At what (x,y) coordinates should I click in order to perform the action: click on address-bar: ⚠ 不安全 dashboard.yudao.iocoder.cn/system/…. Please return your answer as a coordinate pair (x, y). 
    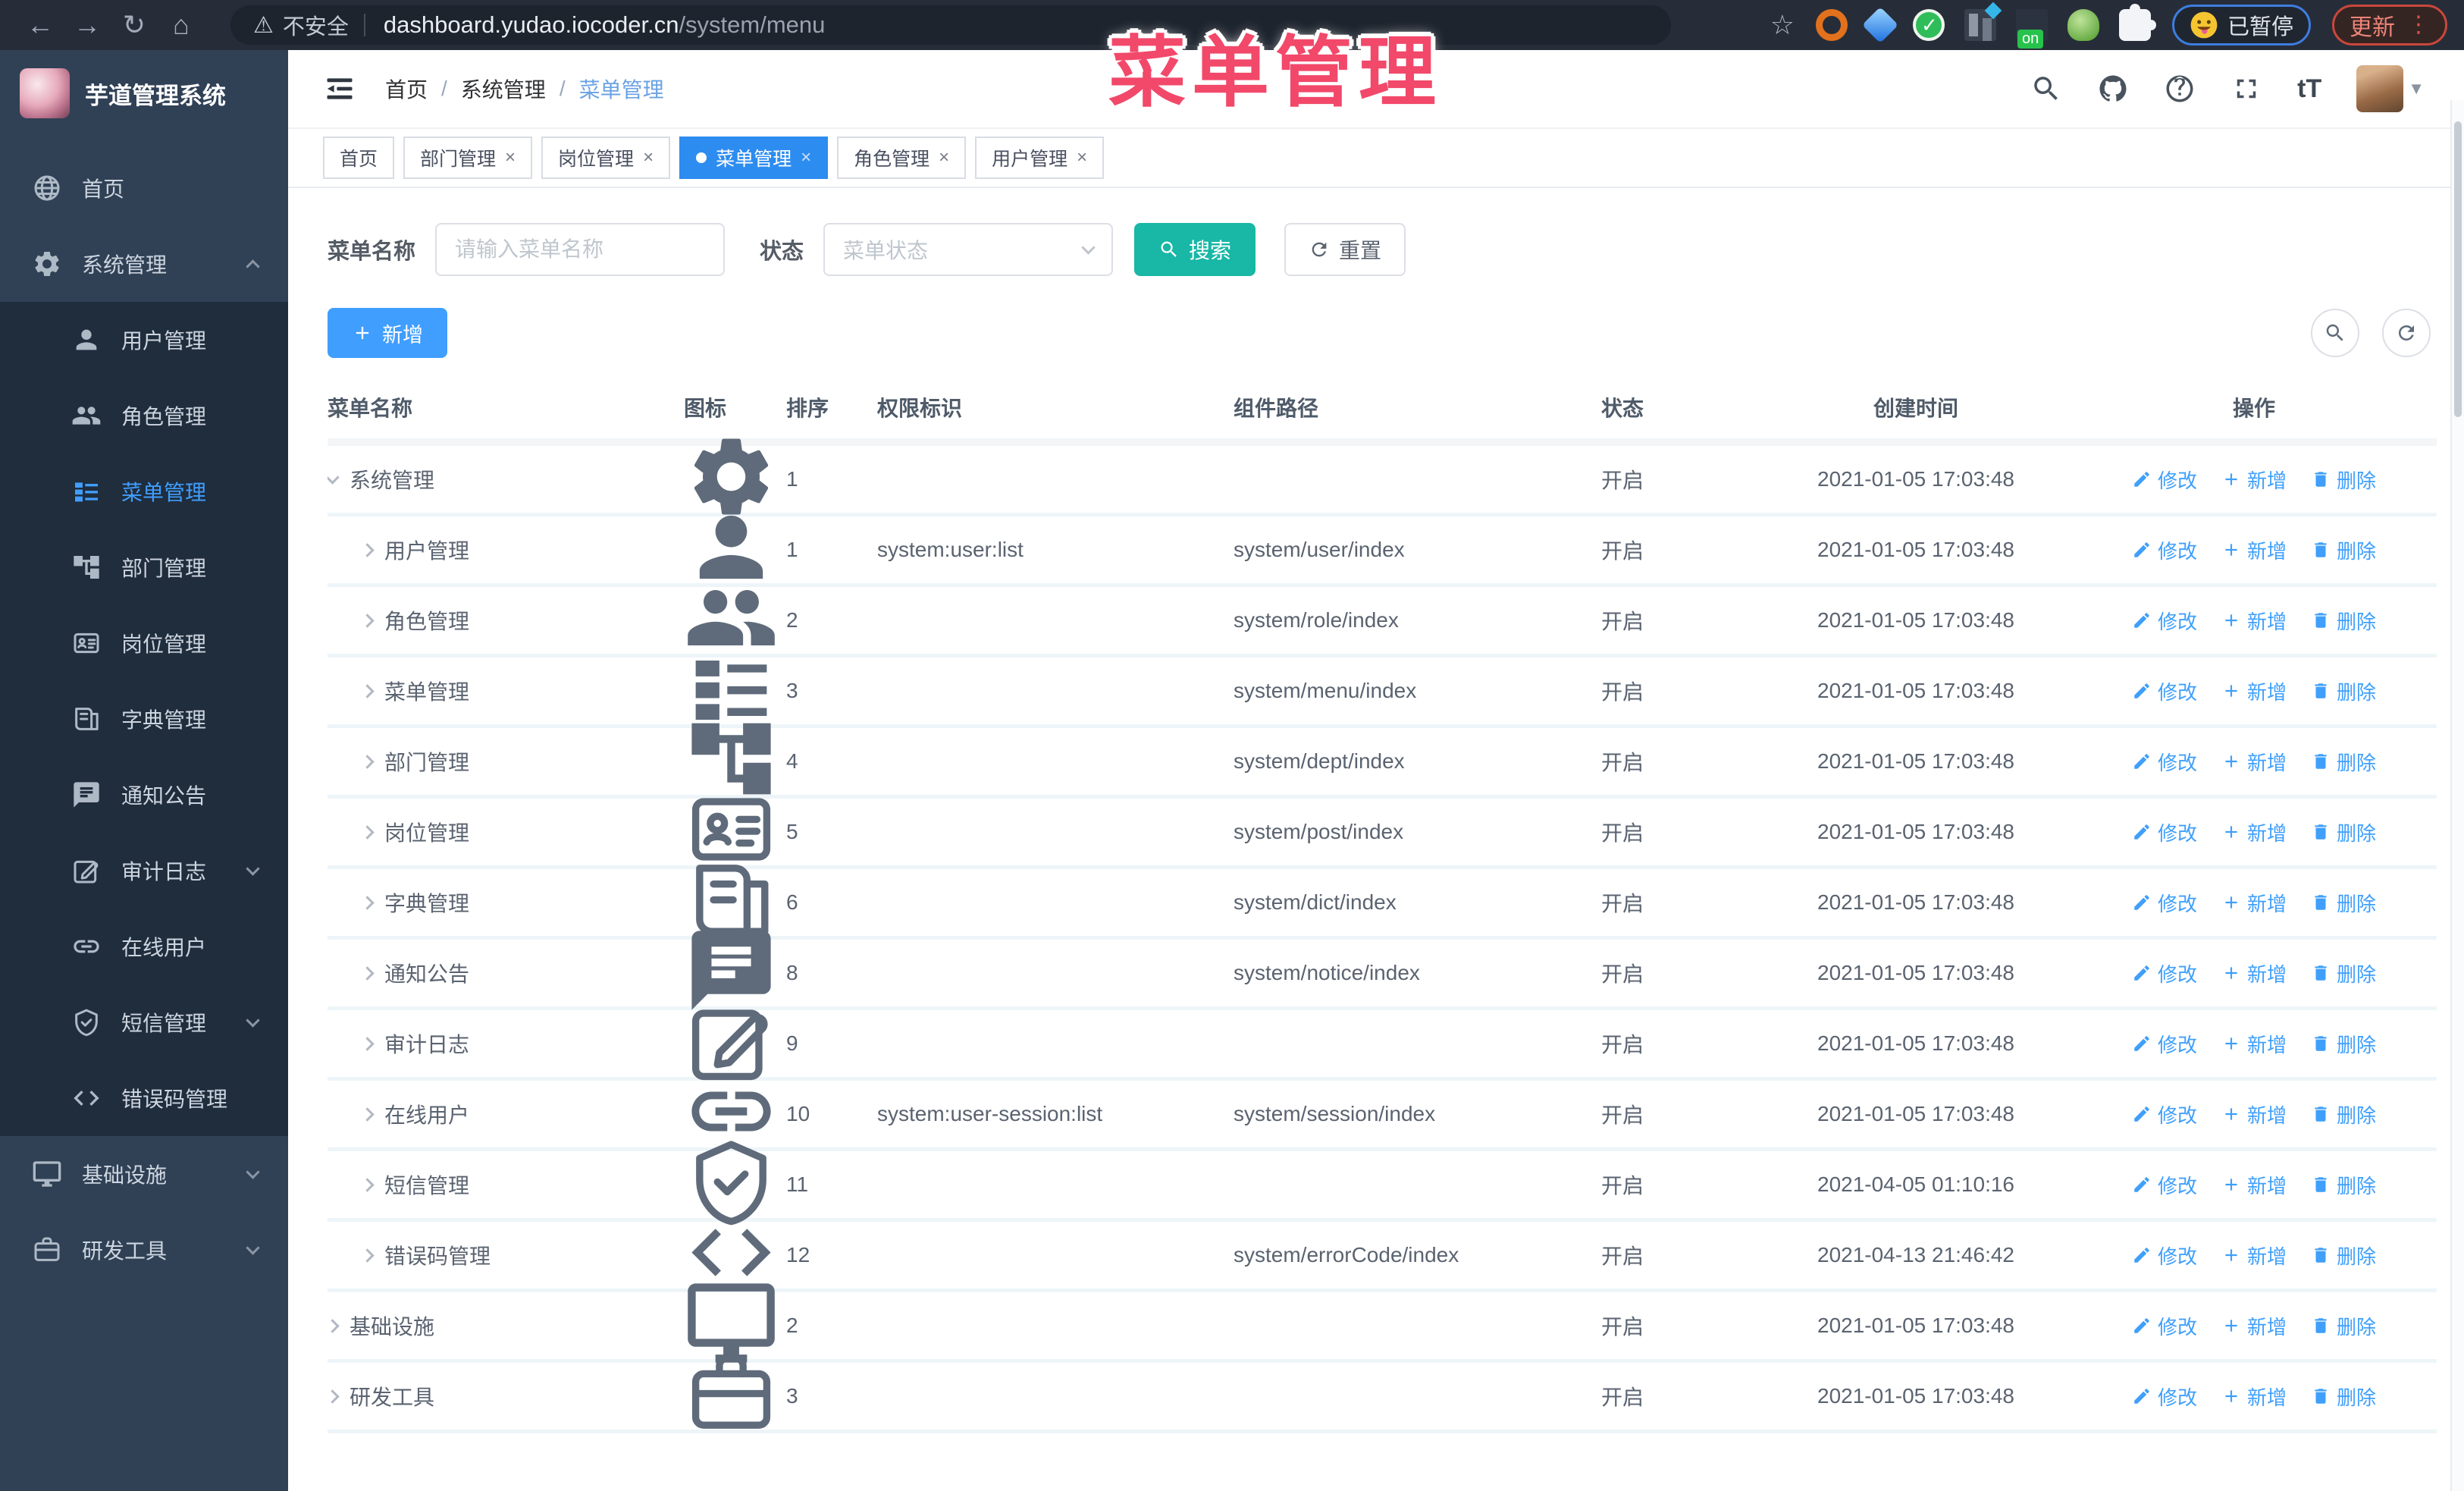
    Looking at the image, I should click on (951, 25).